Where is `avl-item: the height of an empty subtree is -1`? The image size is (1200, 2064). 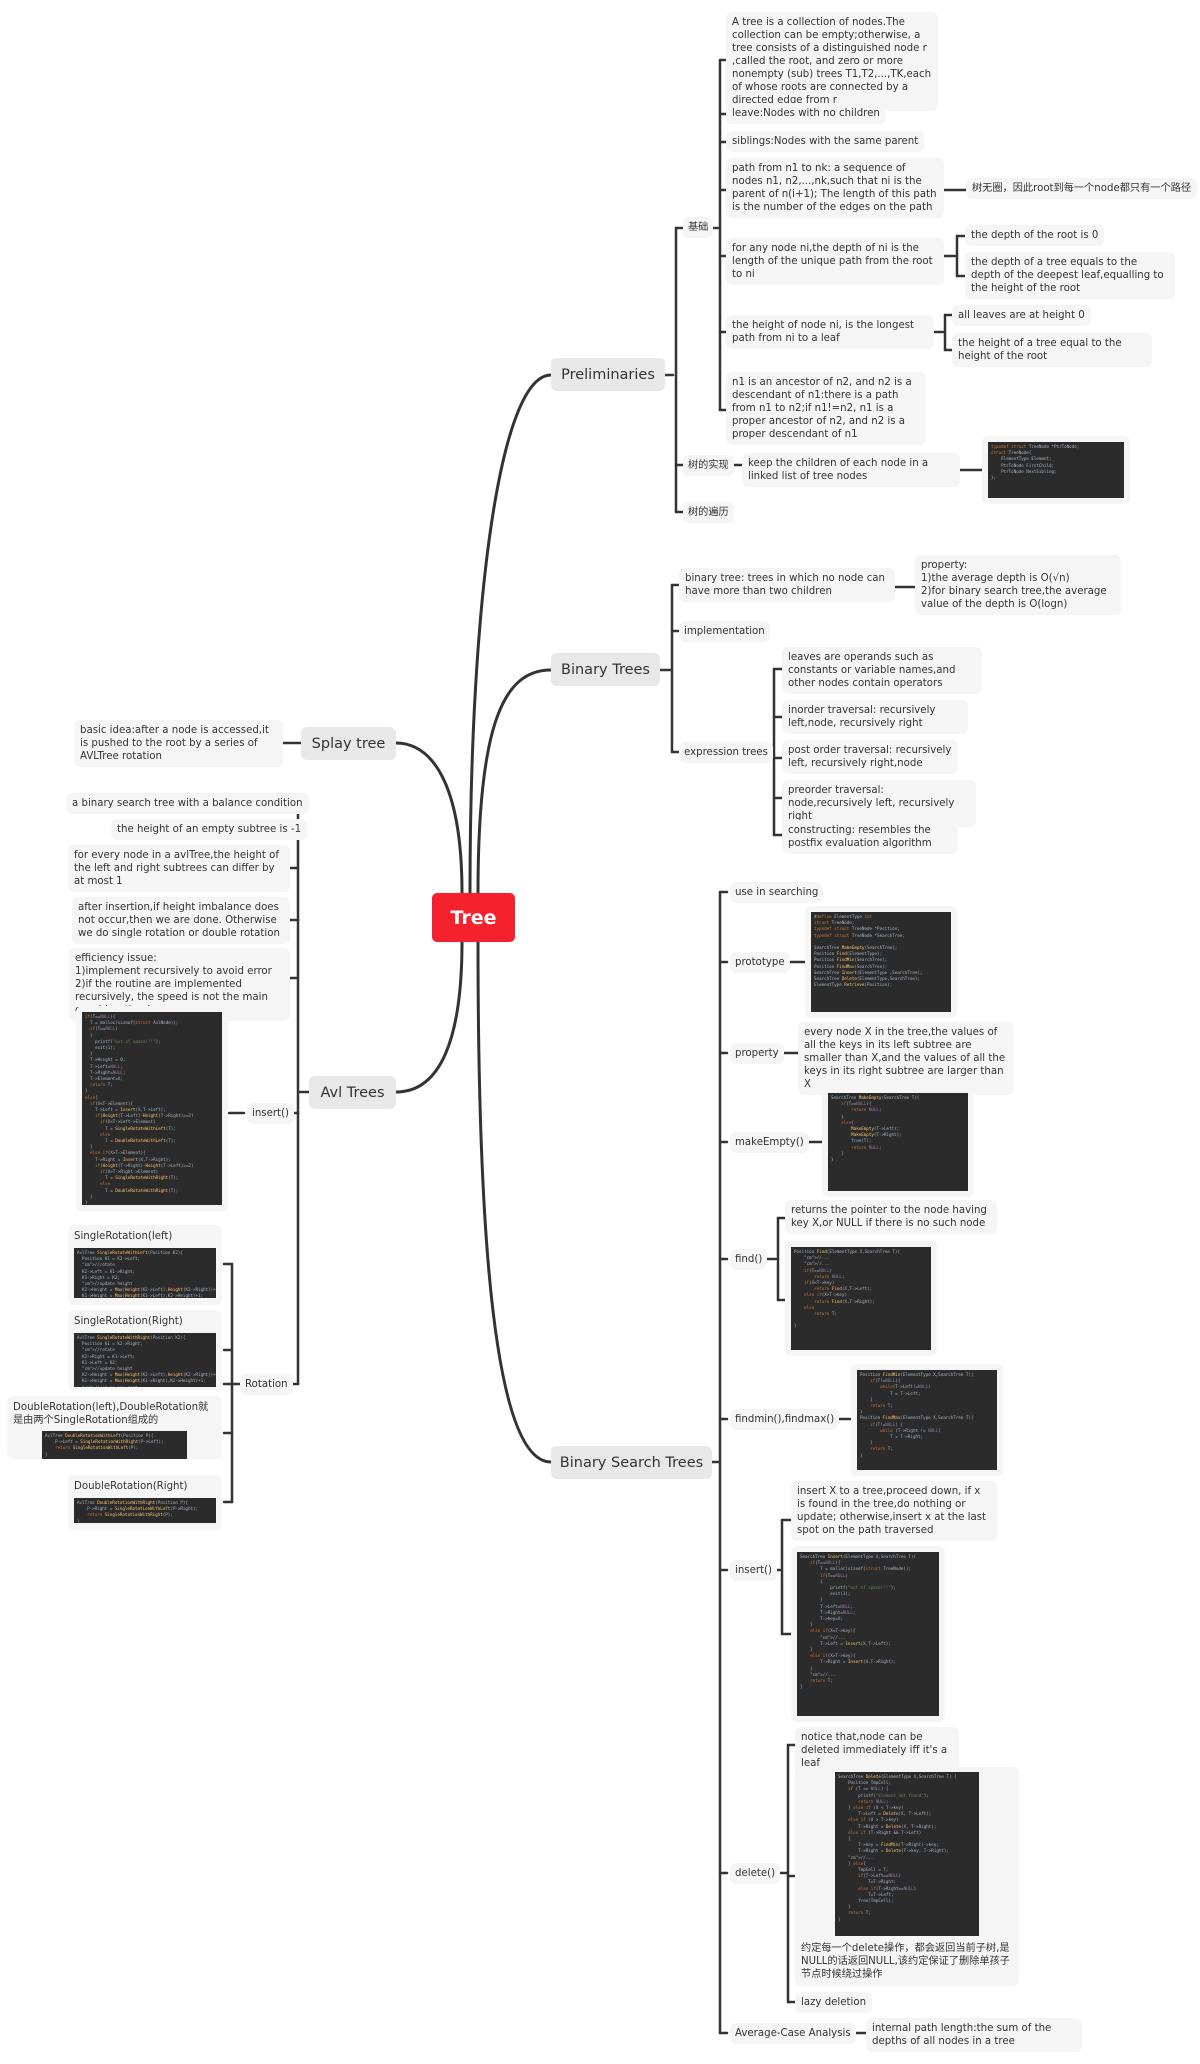
avl-item: the height of an empty subtree is -1 is located at coordinates (209, 829).